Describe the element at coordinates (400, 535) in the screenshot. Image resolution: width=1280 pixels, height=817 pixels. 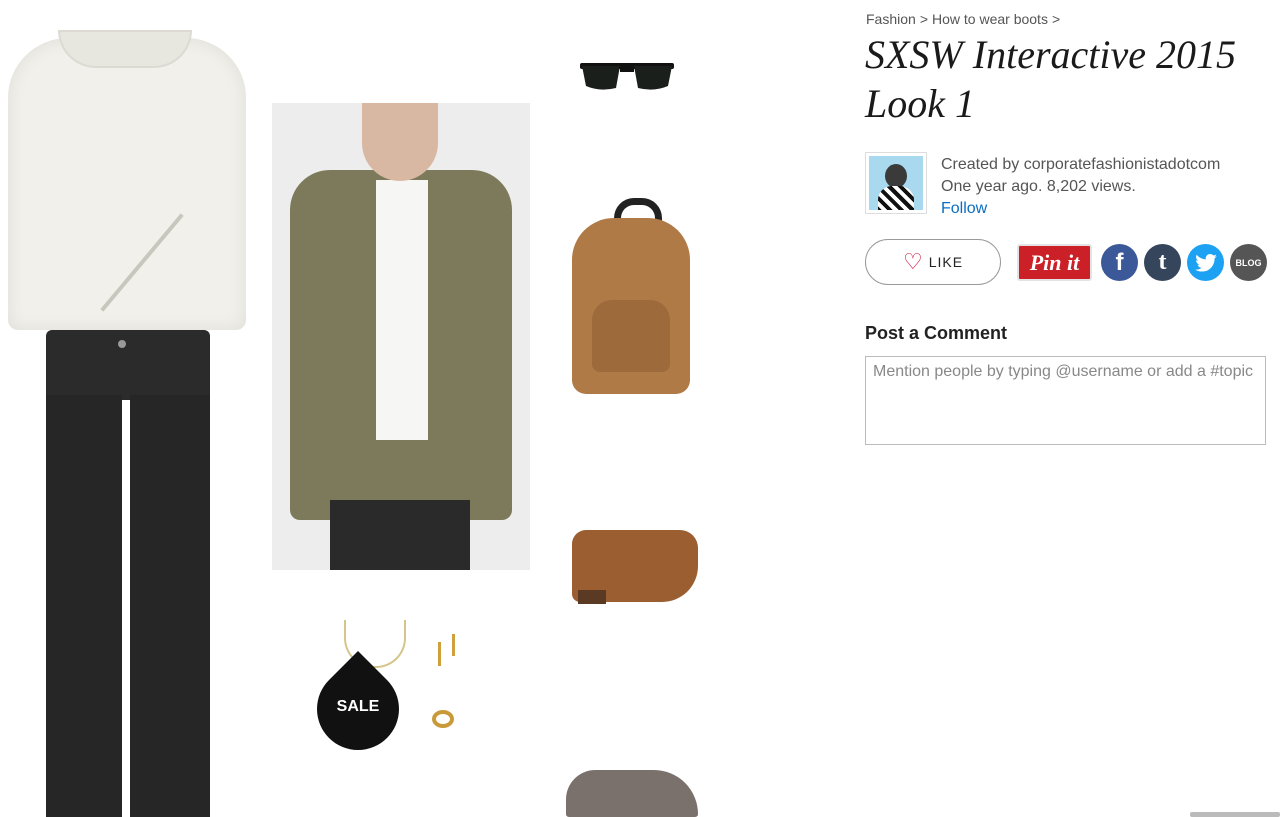
I see `model-pants` at that location.